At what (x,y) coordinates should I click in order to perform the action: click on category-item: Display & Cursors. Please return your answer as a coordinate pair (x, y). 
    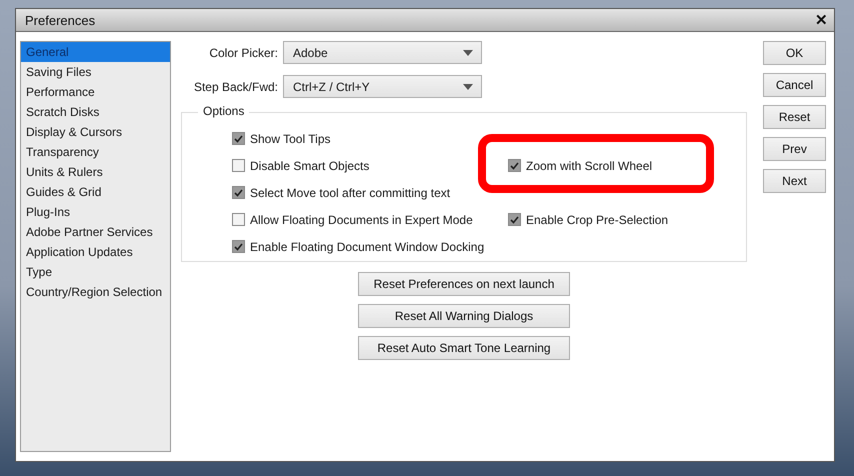
    Looking at the image, I should click on (95, 132).